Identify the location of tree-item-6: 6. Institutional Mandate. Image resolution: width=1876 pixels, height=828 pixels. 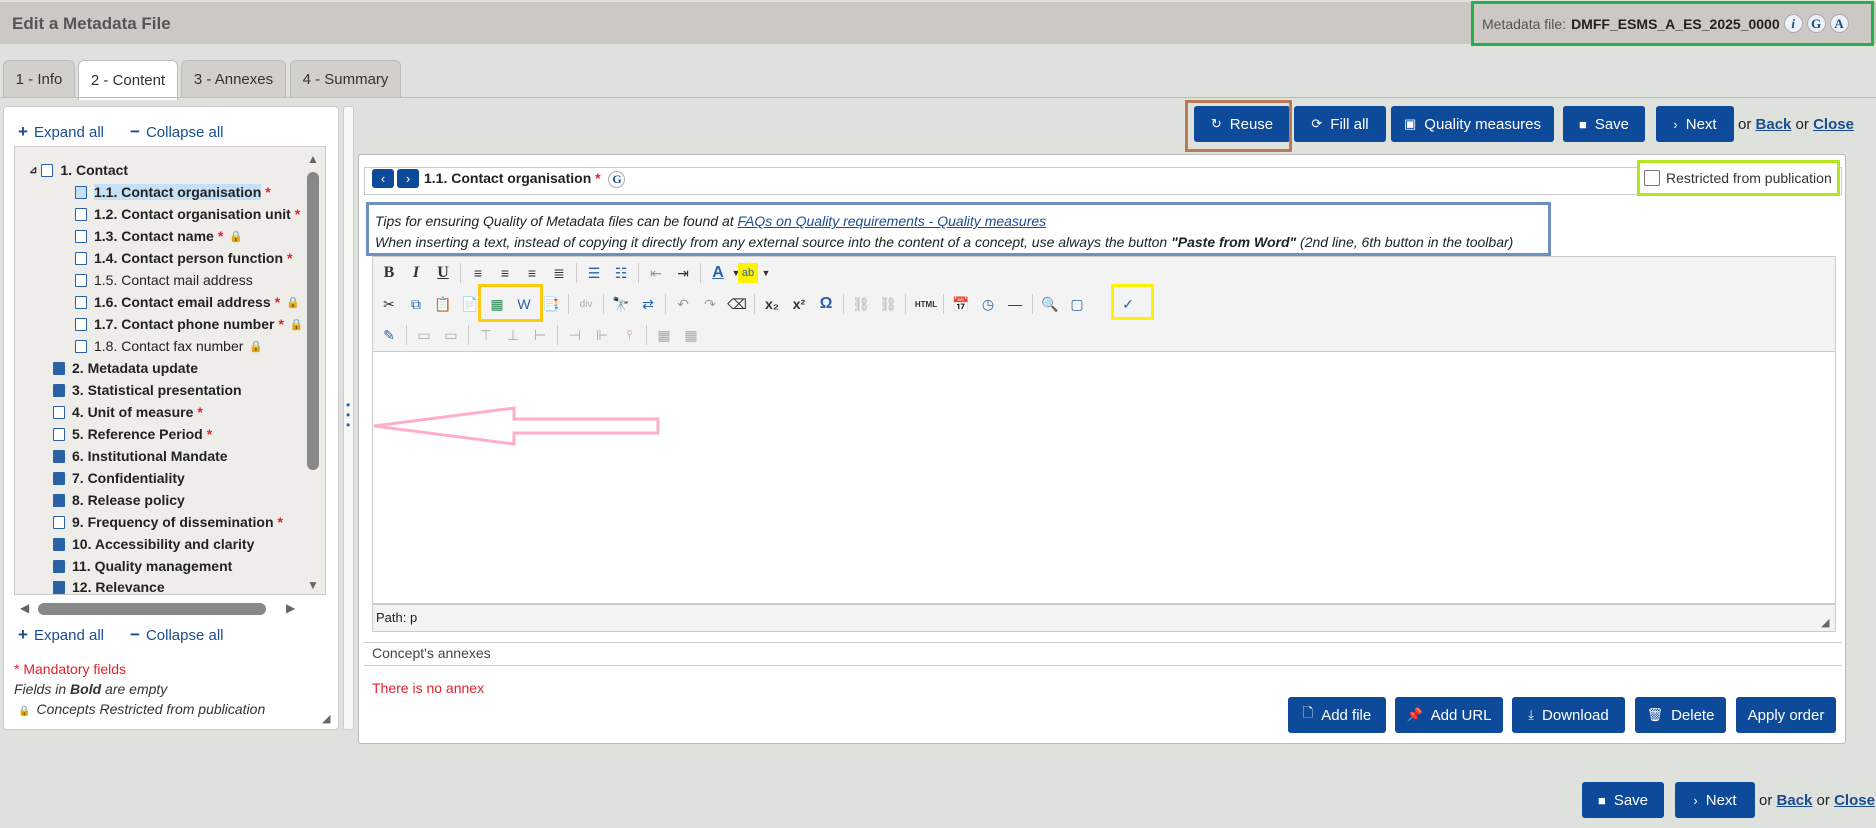
(140, 456).